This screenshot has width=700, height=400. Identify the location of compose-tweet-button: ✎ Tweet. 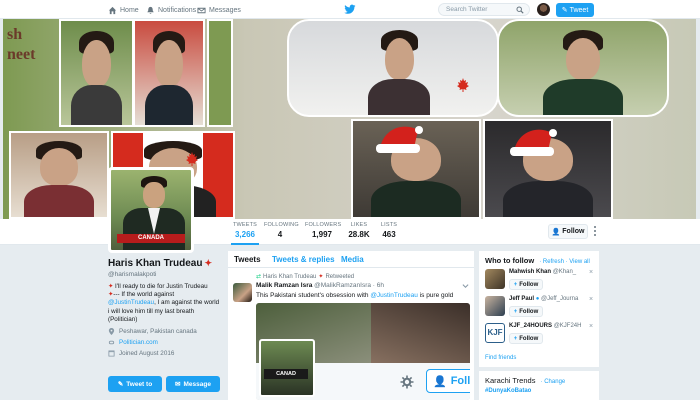
(575, 10).